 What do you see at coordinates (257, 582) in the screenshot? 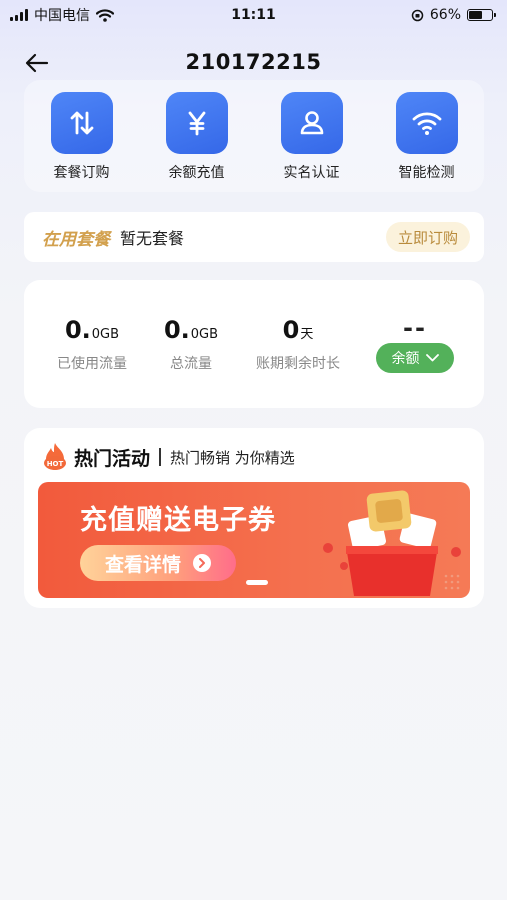
I see `carousel-indicator` at bounding box center [257, 582].